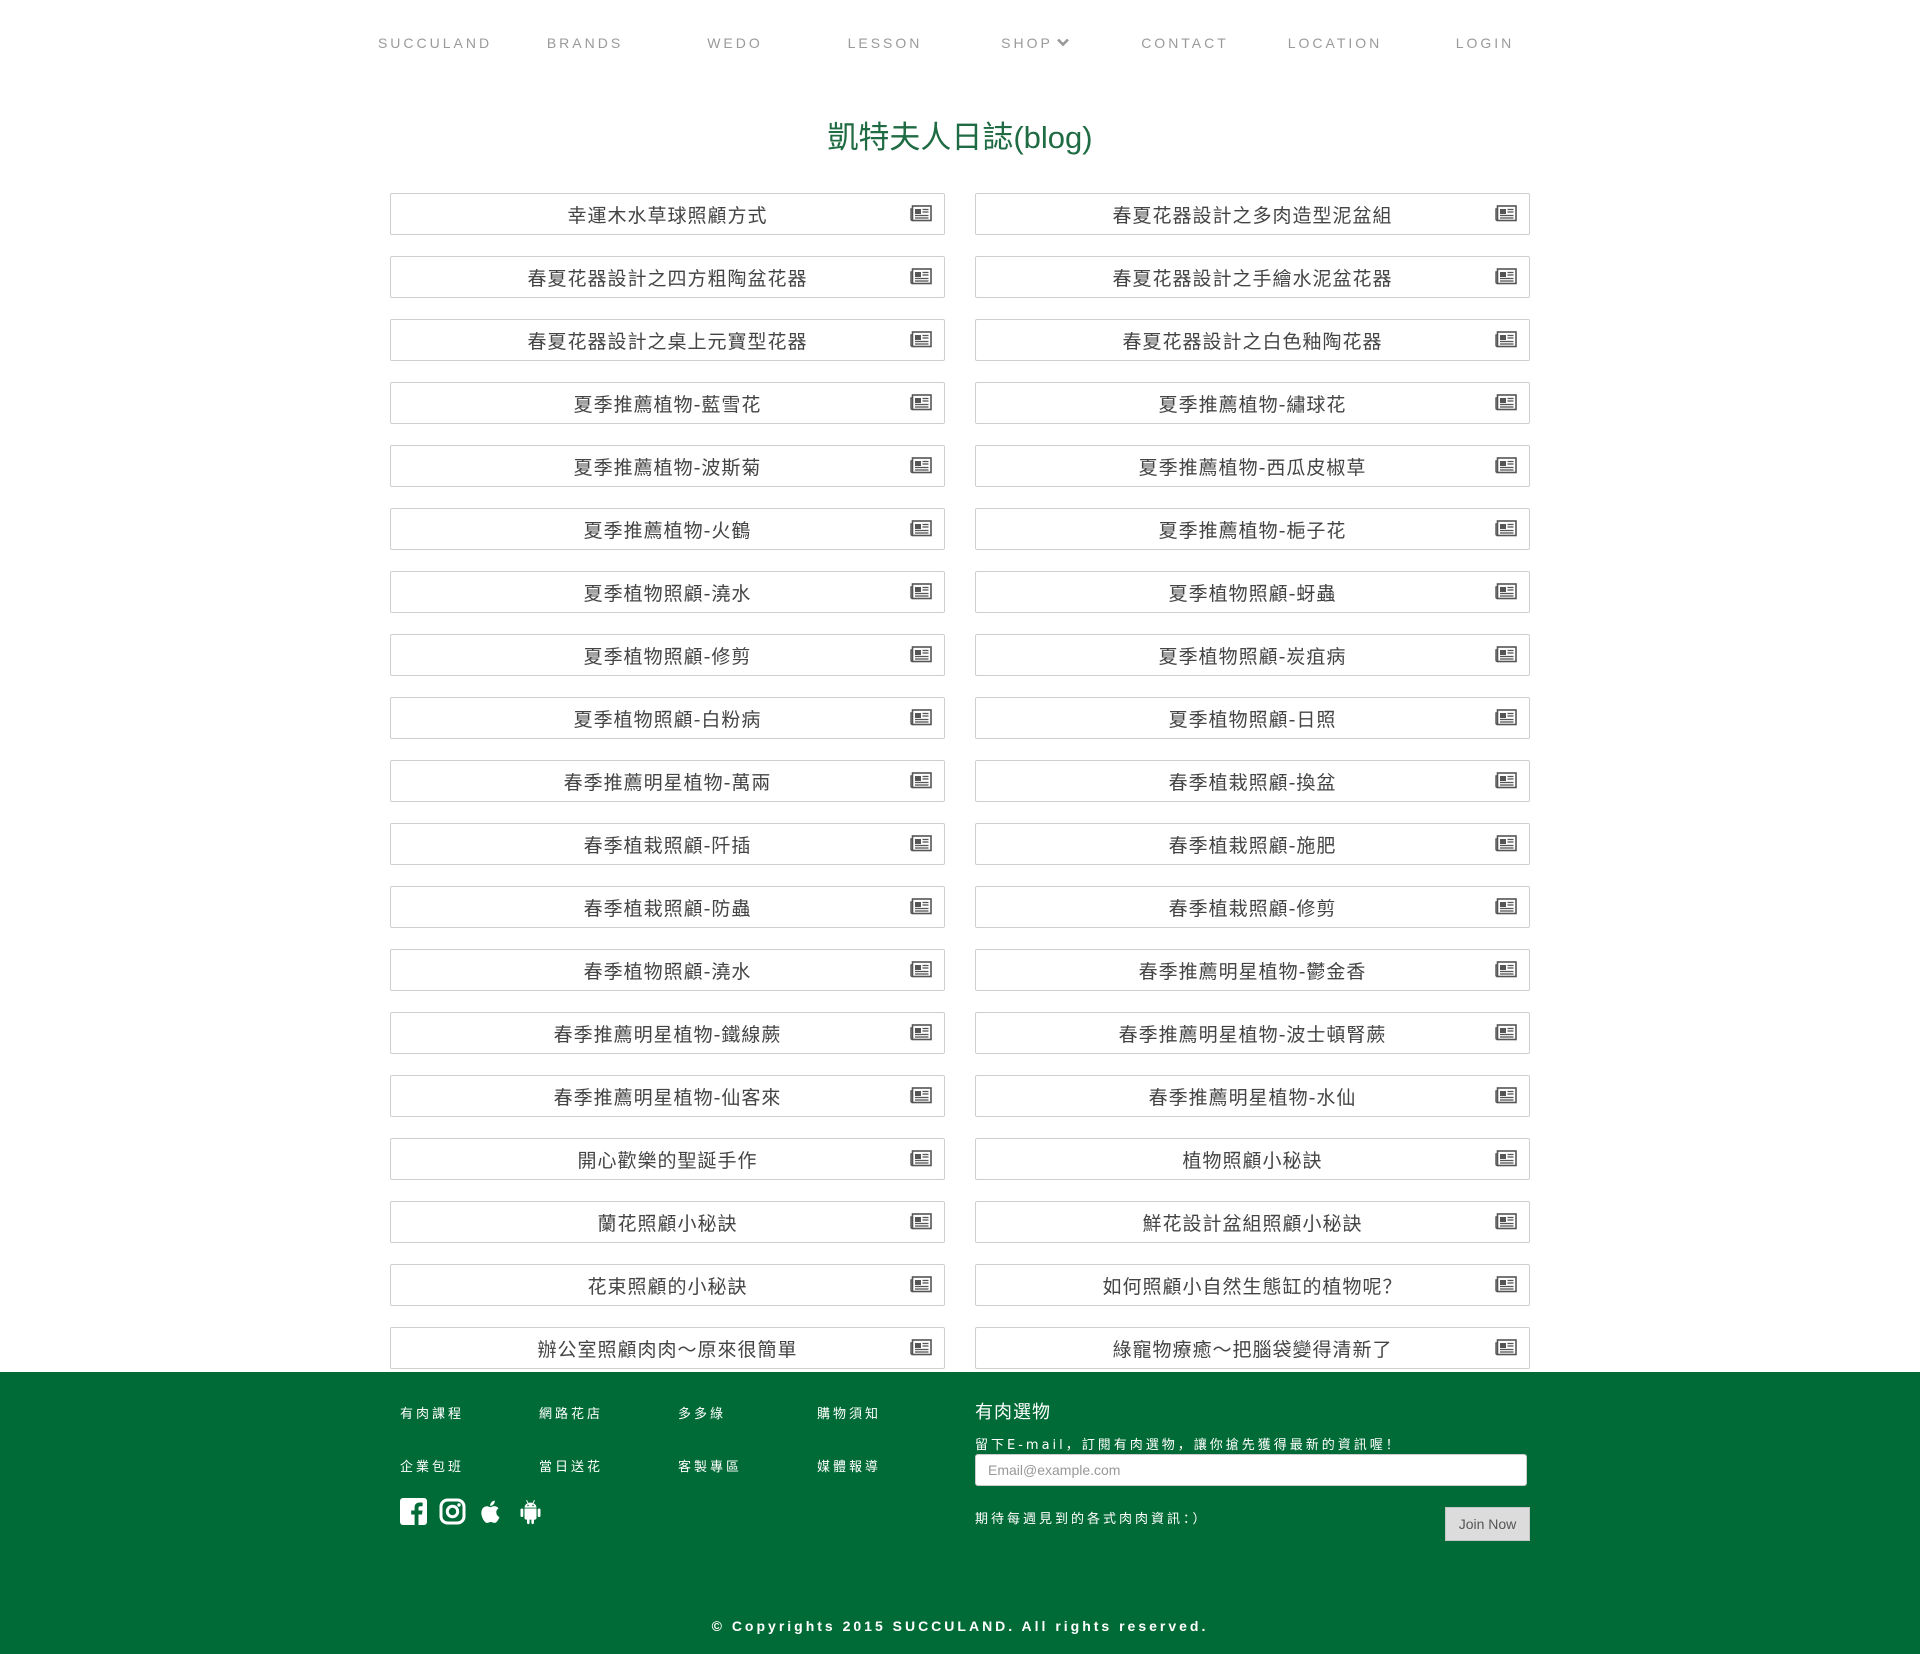 The height and width of the screenshot is (1654, 1920). I want to click on nav-item-login: LOGIN, so click(1485, 45).